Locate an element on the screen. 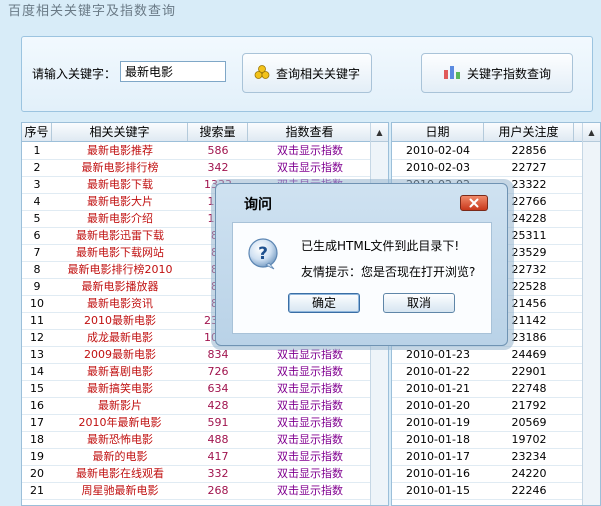  keyword-label: 请输入关键字： is located at coordinates (74, 74).